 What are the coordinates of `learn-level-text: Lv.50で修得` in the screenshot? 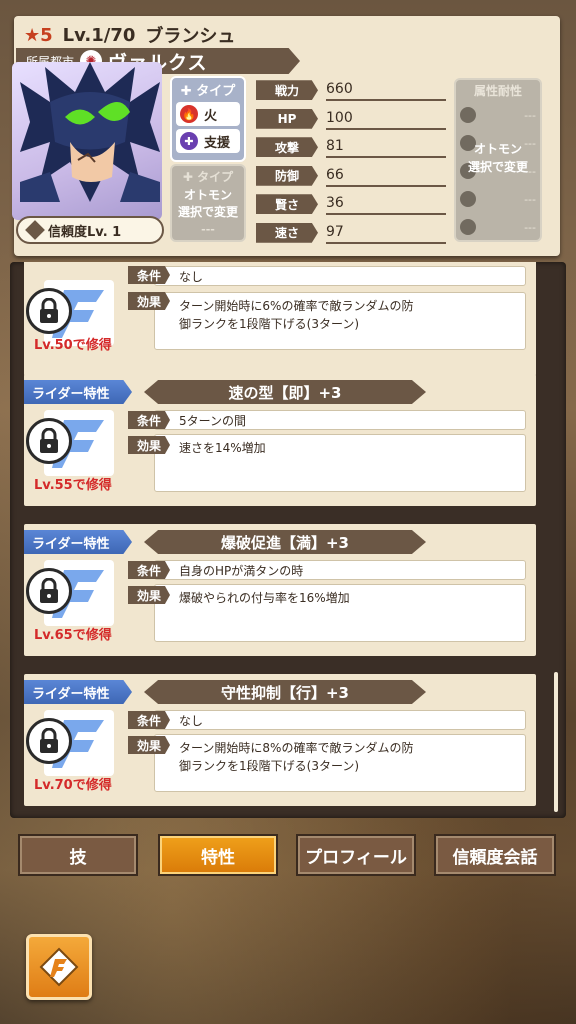 It's located at (73, 345).